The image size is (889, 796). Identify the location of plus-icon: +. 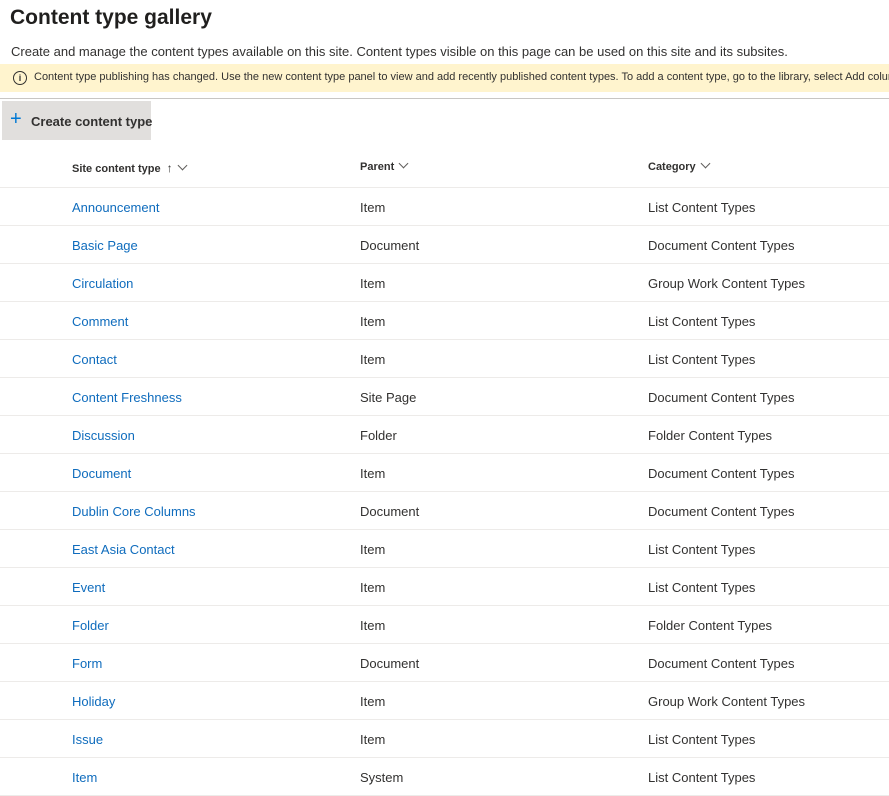
(16, 119).